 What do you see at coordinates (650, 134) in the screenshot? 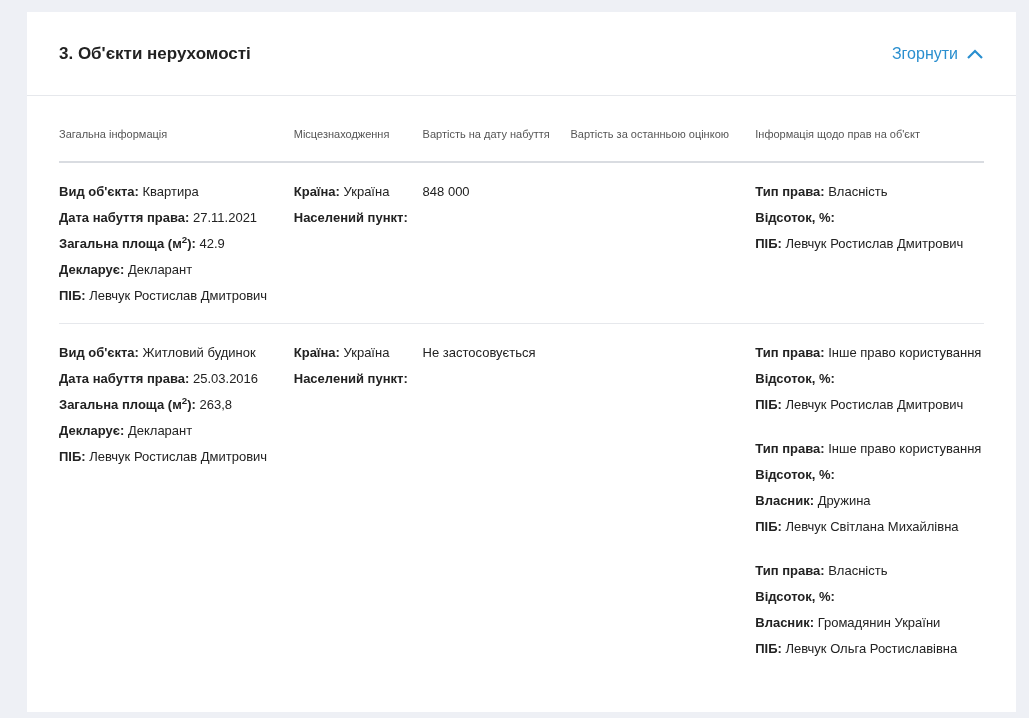
I see `column-header: Вартість за останньою оцінкою` at bounding box center [650, 134].